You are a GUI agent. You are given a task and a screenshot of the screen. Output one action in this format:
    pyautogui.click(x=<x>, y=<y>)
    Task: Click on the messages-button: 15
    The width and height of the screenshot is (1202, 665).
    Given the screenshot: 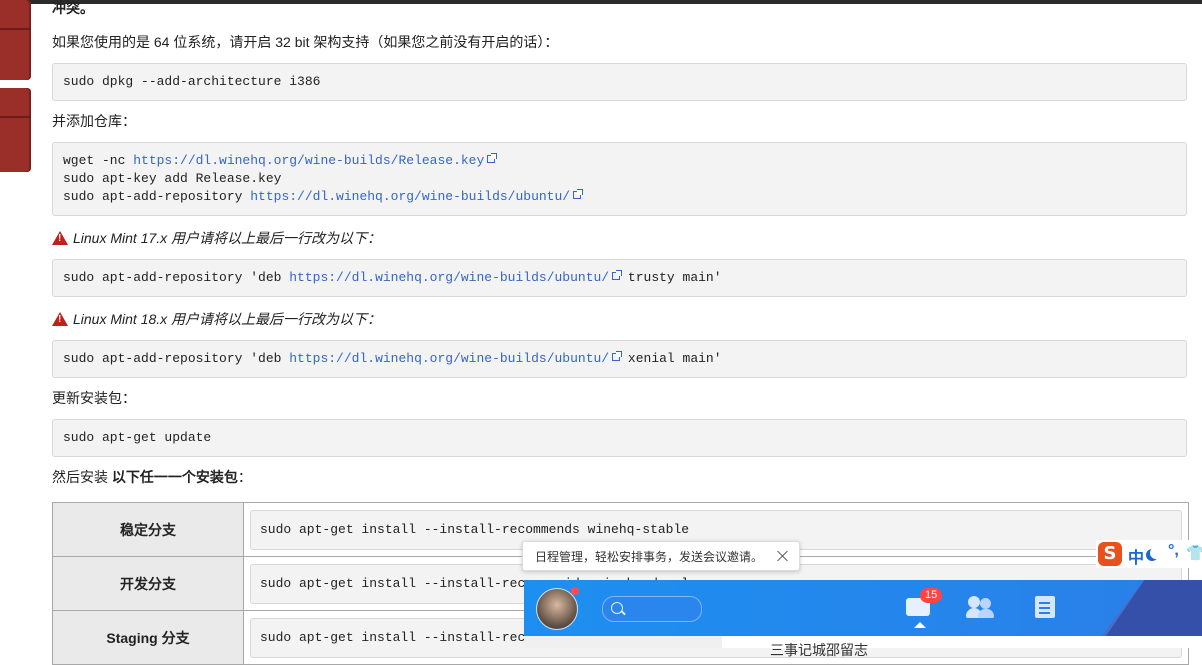 What is the action you would take?
    pyautogui.click(x=923, y=608)
    